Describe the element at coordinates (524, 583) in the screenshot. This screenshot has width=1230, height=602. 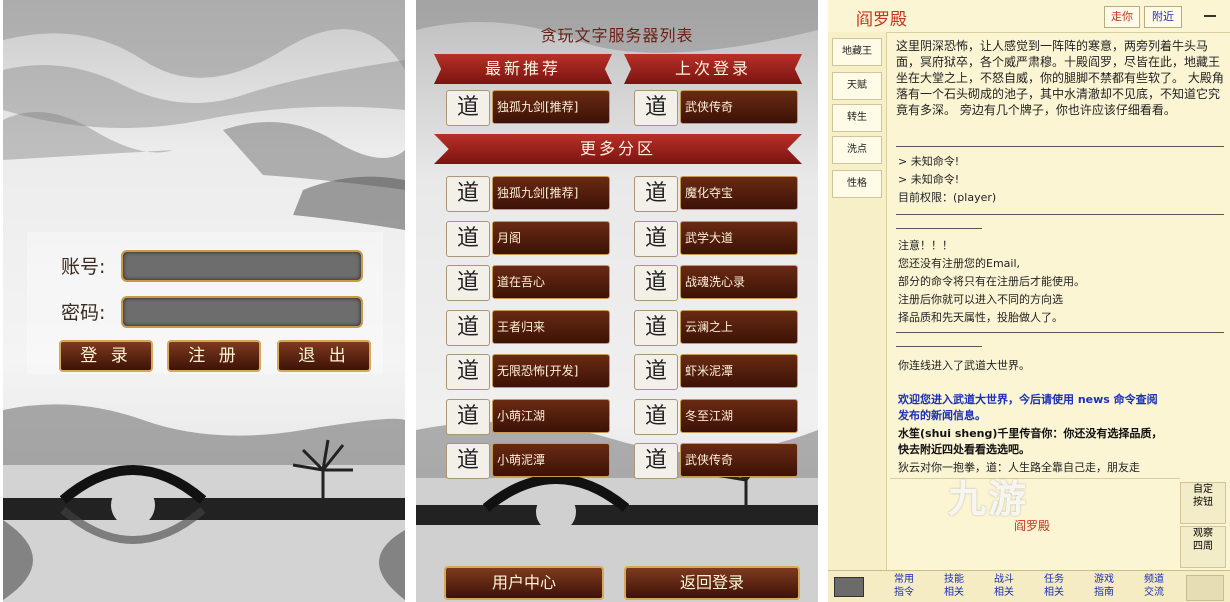
I see `user-center-button: 用户中心` at that location.